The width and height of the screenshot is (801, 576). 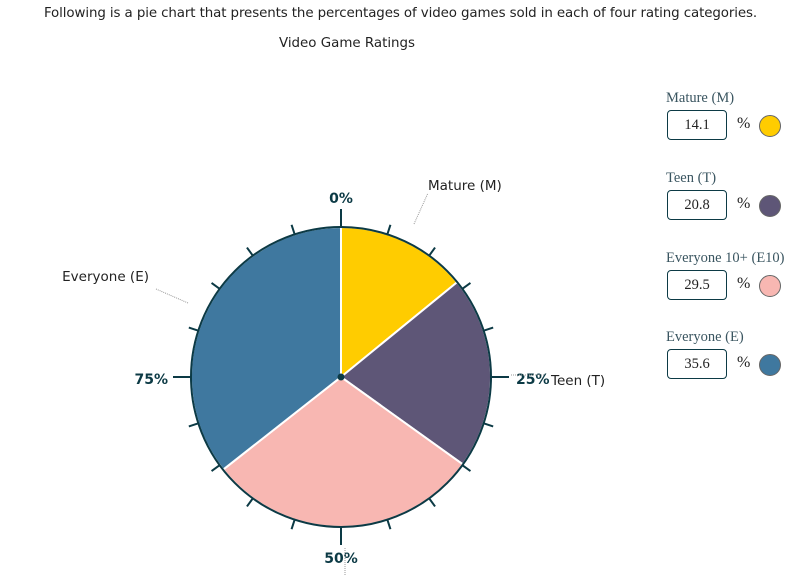 I want to click on teen-percent-input: 20.8, so click(x=697, y=205).